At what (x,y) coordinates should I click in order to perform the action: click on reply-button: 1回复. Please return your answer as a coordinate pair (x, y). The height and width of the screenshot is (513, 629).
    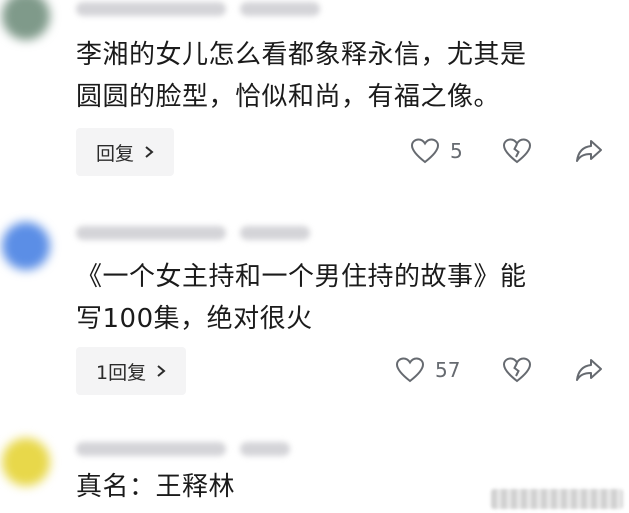
    Looking at the image, I should click on (131, 371).